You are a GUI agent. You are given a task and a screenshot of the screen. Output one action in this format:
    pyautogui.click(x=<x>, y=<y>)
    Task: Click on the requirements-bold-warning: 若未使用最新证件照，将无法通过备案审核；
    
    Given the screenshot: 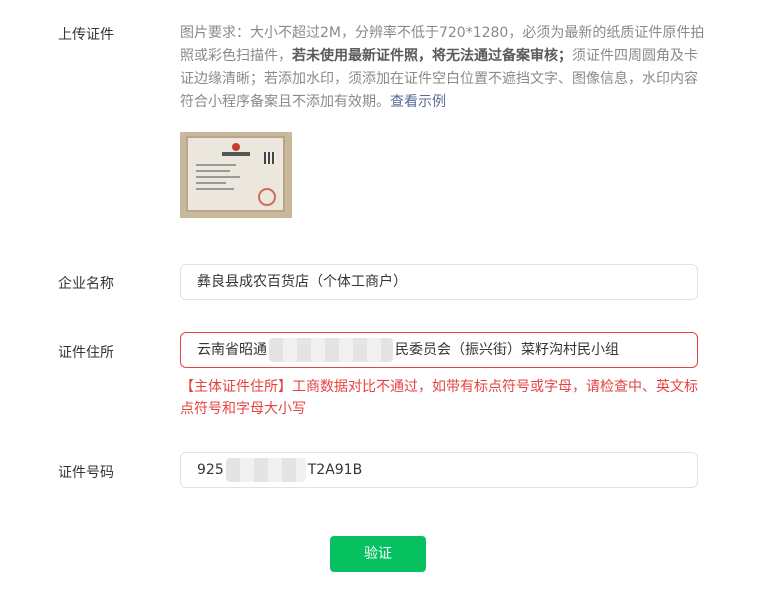 What is the action you would take?
    pyautogui.click(x=432, y=56)
    